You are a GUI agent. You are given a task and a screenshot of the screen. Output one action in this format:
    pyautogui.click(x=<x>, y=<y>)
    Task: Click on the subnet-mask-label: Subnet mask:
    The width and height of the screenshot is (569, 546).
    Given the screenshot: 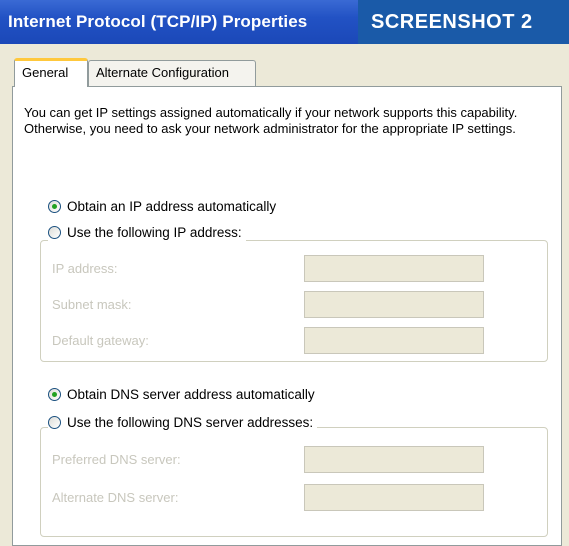 What is the action you would take?
    pyautogui.click(x=92, y=304)
    